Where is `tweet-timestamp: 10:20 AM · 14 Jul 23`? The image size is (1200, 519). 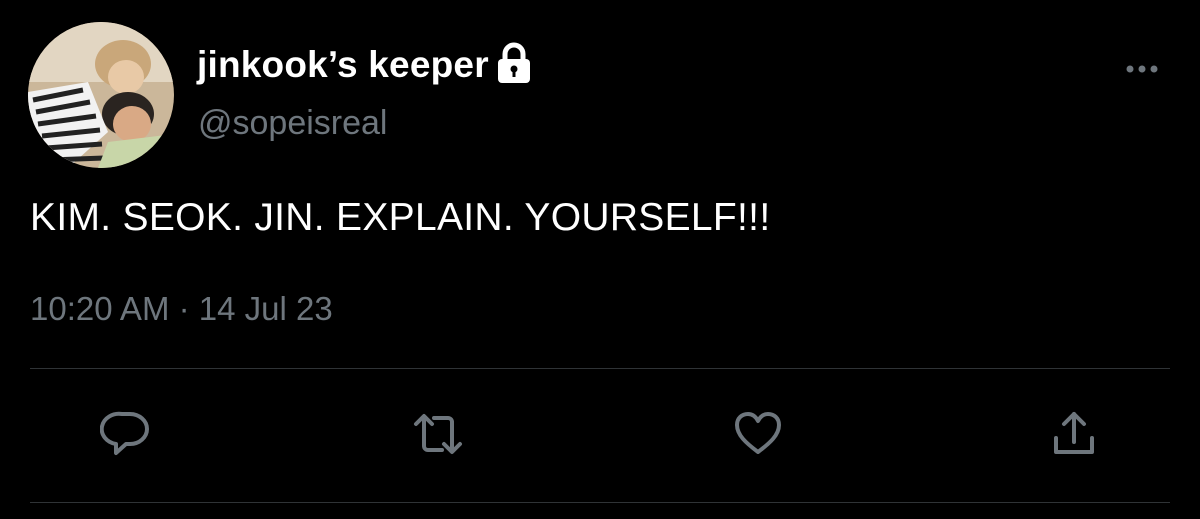
tweet-timestamp: 10:20 AM · 14 Jul 23 is located at coordinates (181, 309).